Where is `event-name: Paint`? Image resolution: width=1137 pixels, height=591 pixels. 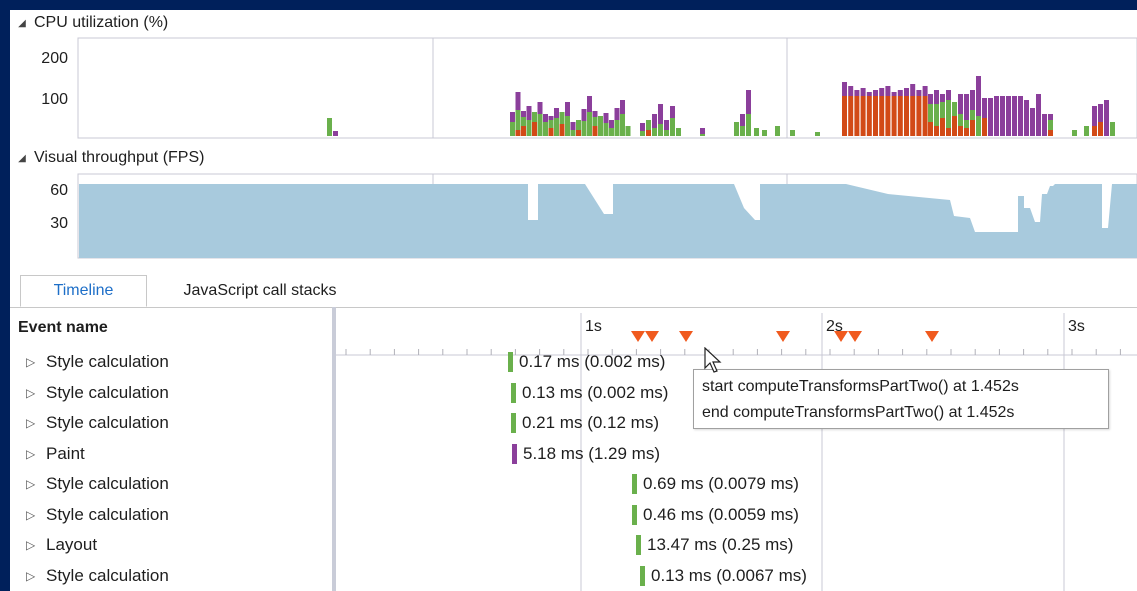
event-name: Paint is located at coordinates (65, 453).